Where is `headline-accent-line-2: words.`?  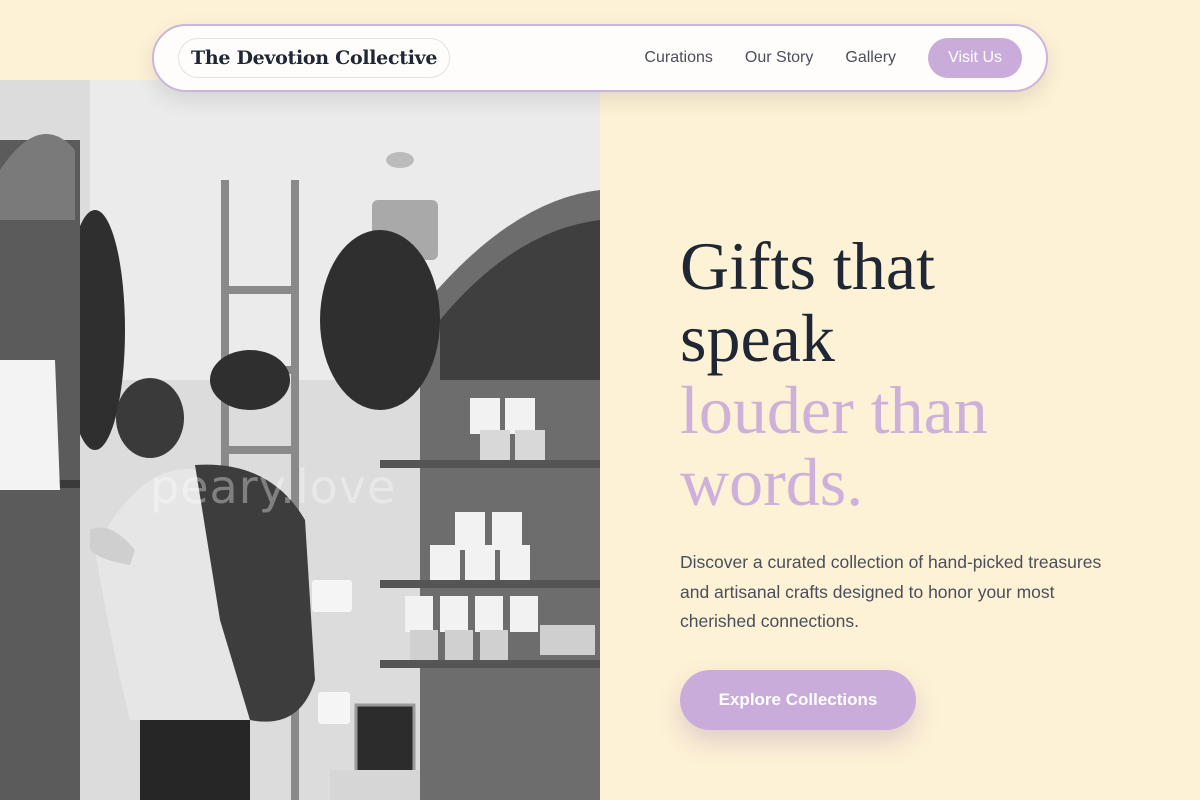 headline-accent-line-2: words. is located at coordinates (772, 482).